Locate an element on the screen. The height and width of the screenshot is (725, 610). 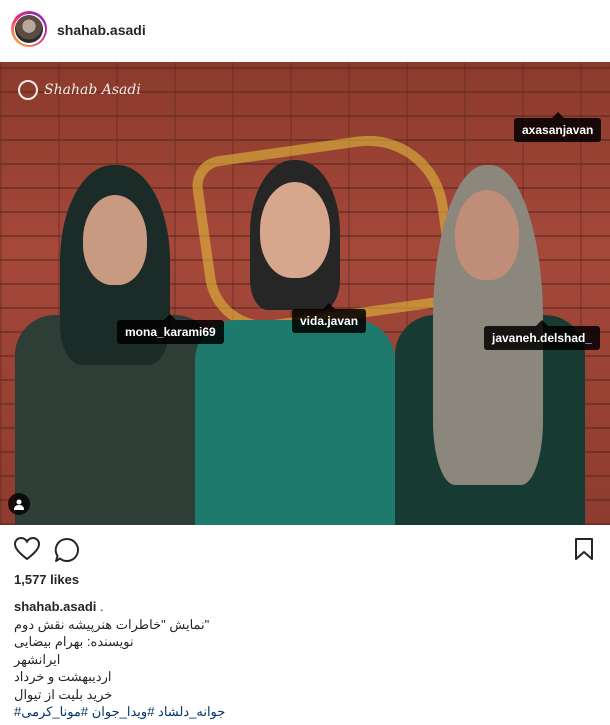
photo-tag: mona_karami69 is located at coordinates (170, 329).